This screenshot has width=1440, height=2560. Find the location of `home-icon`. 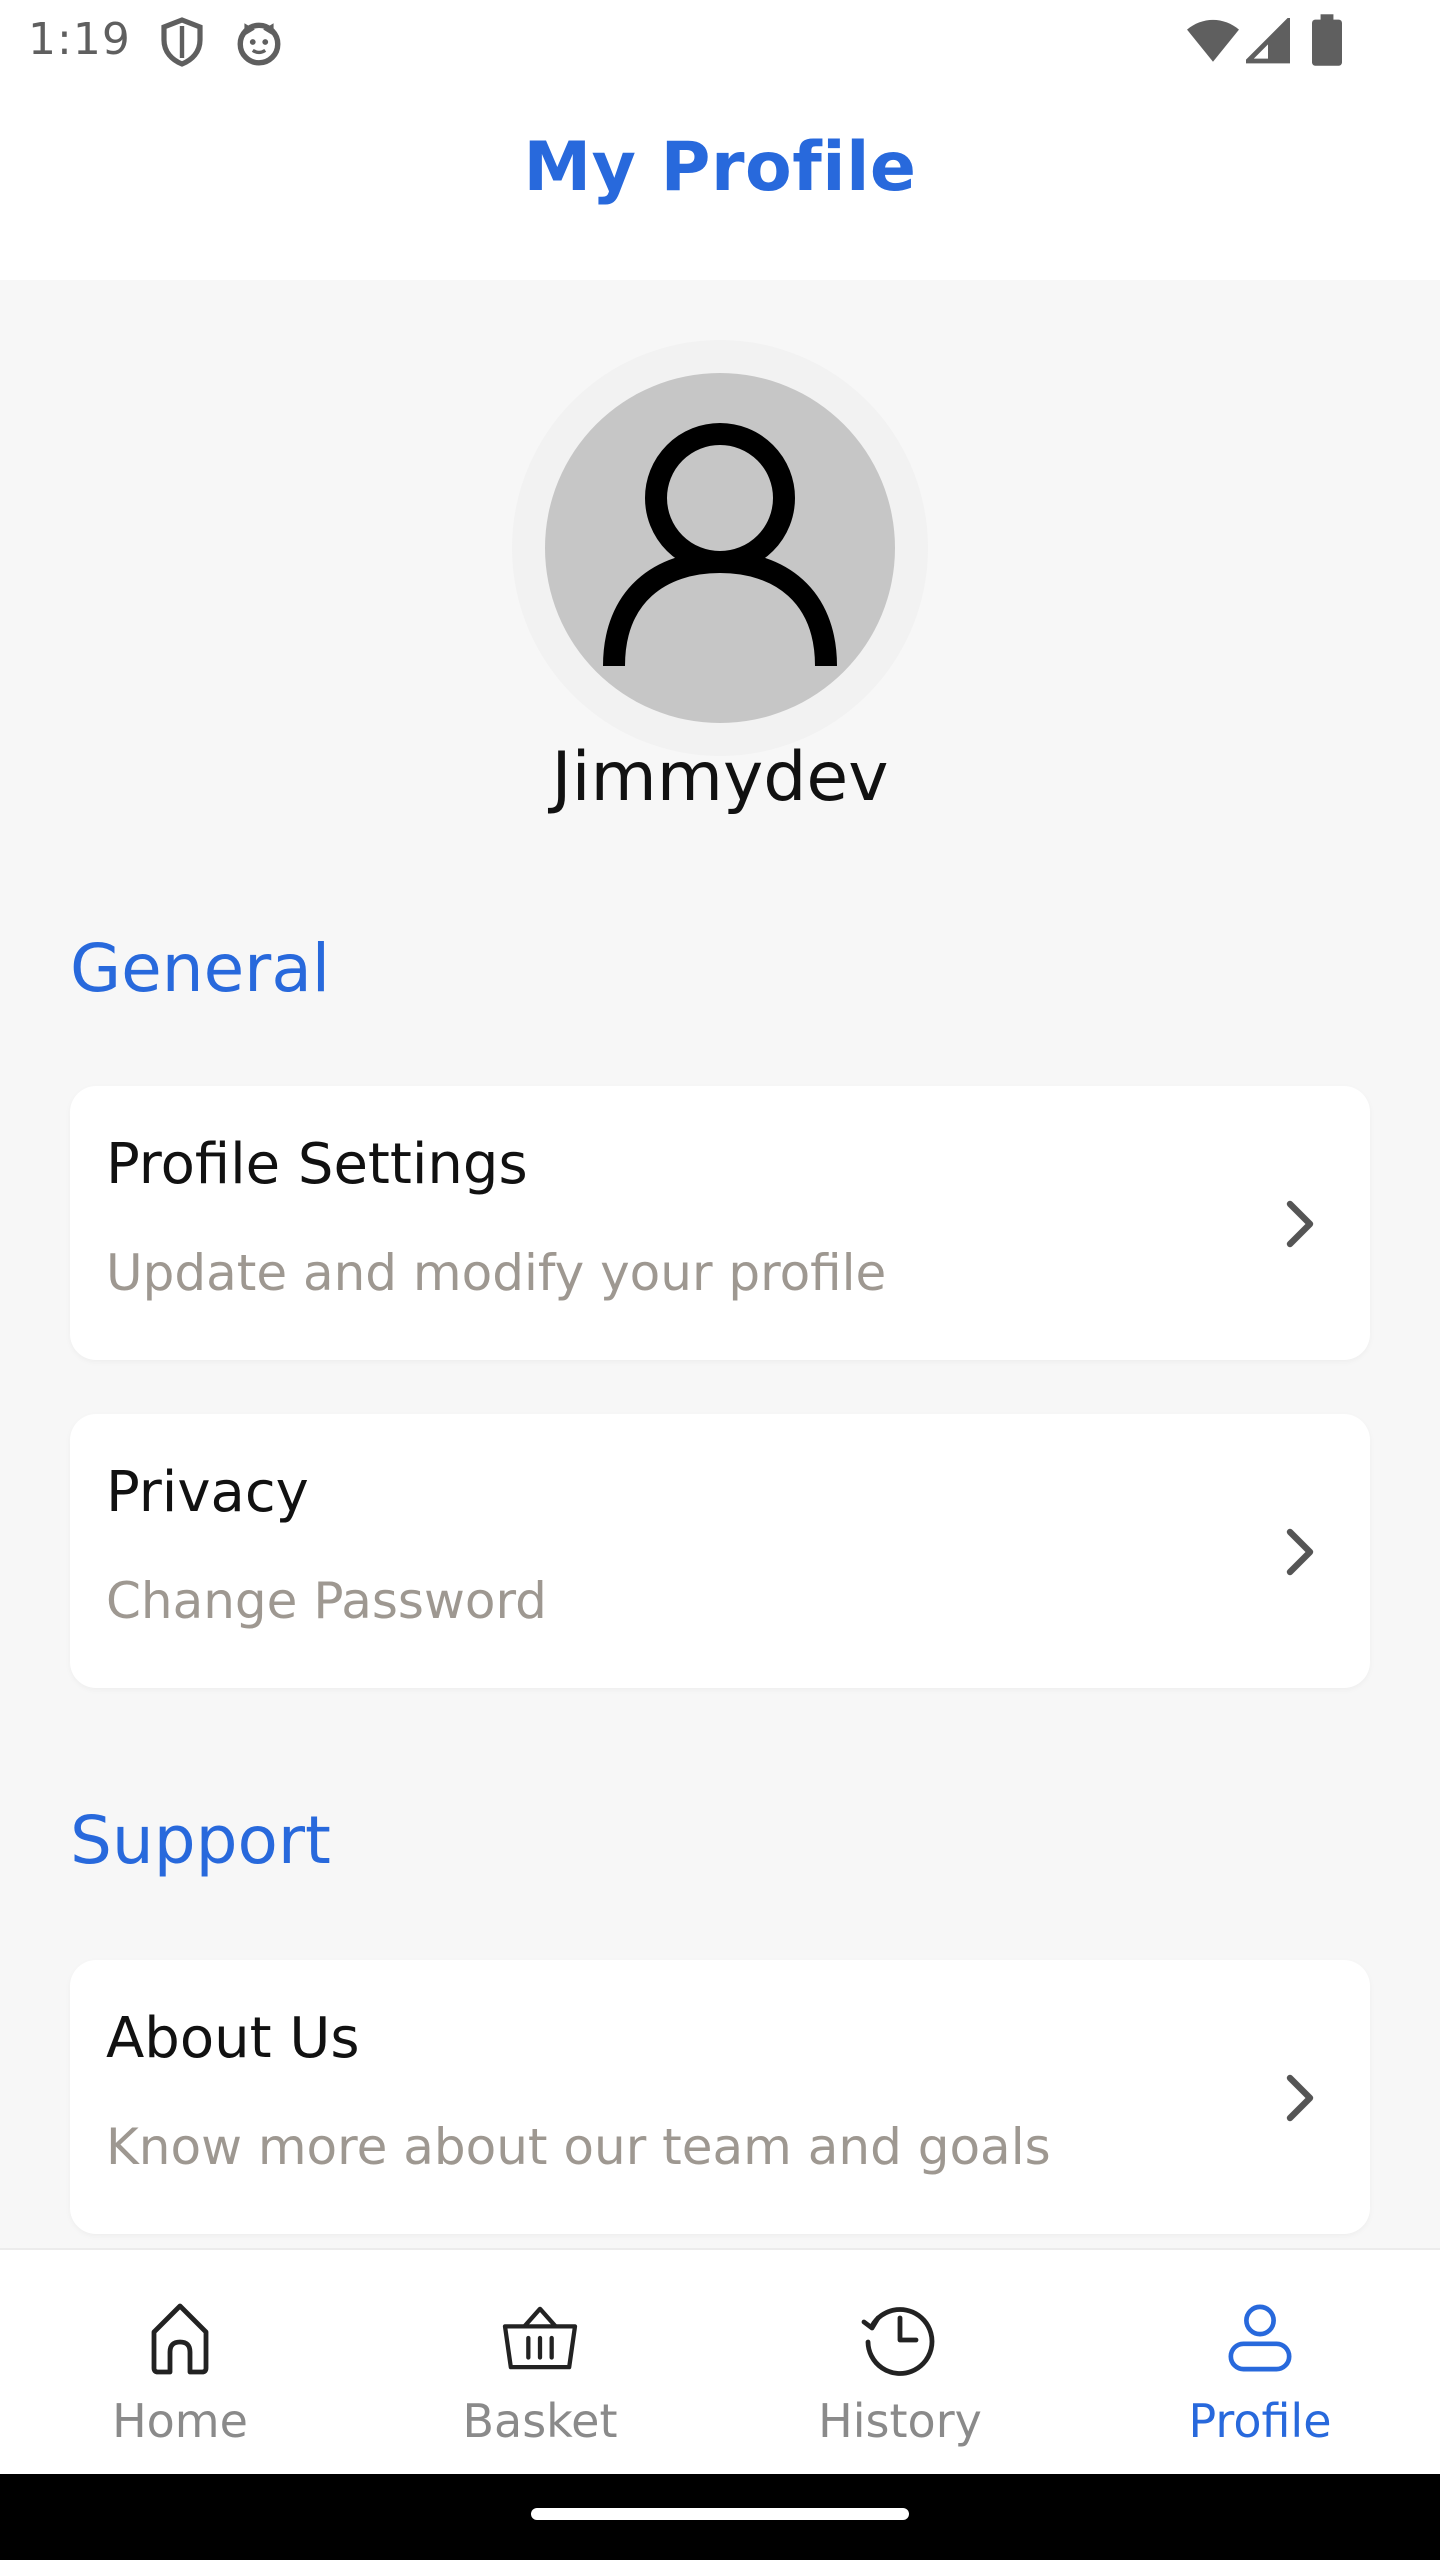

home-icon is located at coordinates (180, 2338).